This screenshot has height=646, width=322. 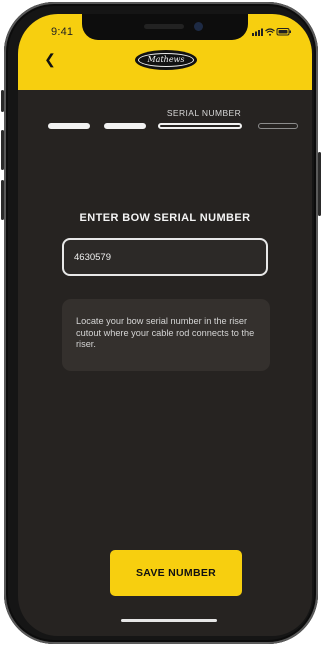 I want to click on brand-logo: Mathews, so click(x=166, y=60).